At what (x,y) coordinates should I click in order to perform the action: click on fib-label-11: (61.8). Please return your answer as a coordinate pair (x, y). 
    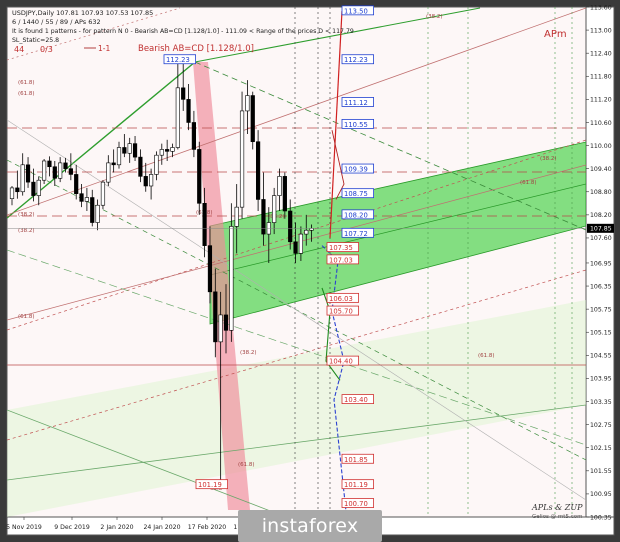
    Looking at the image, I should click on (528, 183).